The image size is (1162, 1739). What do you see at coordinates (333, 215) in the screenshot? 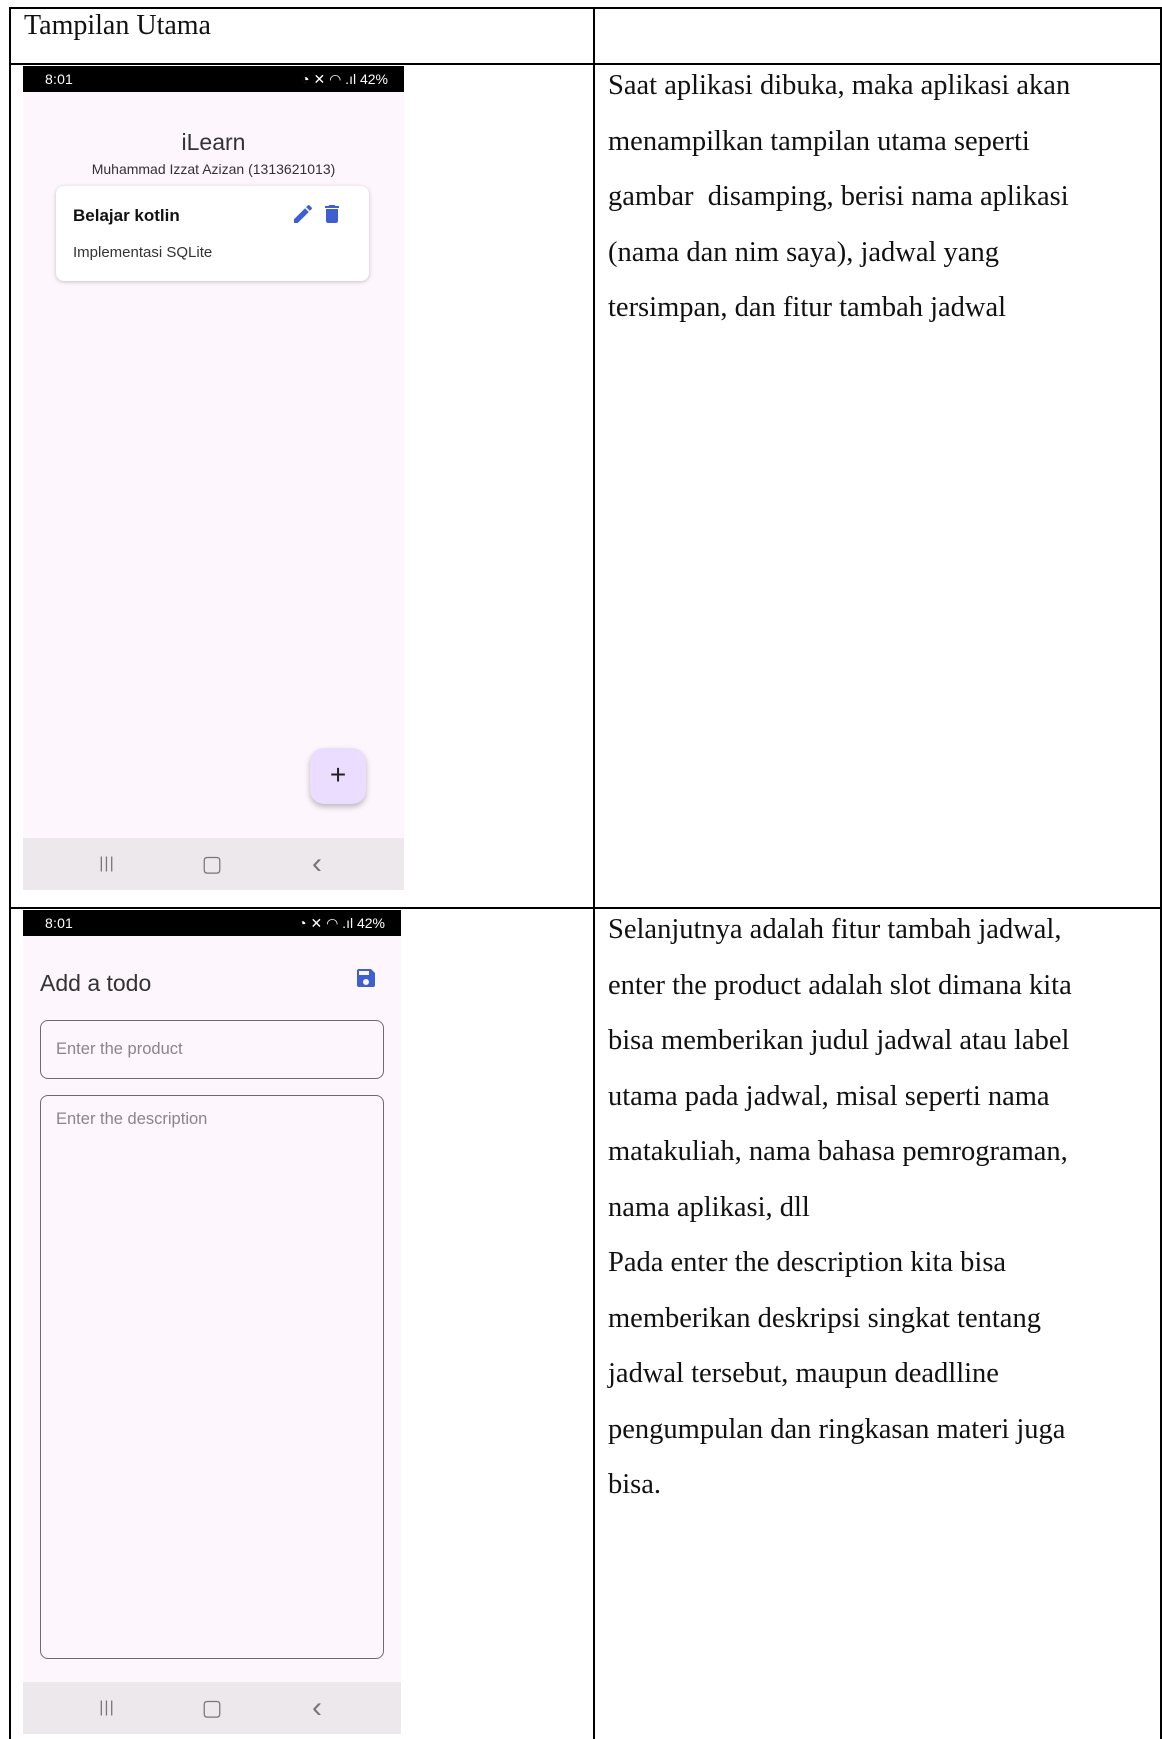
I see `delete-icon` at bounding box center [333, 215].